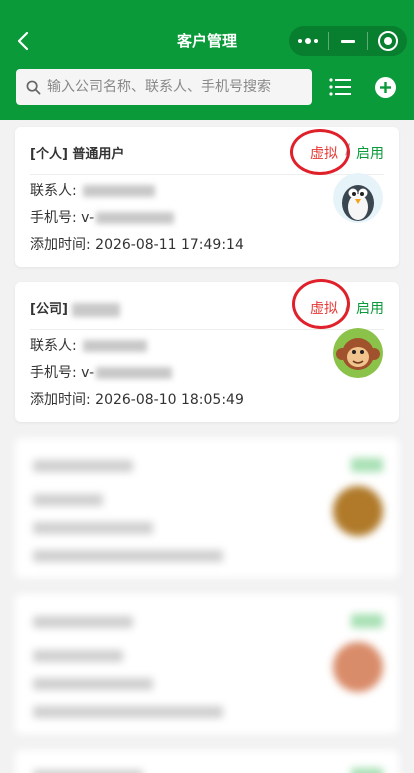 The width and height of the screenshot is (414, 773). I want to click on penguin-avatar, so click(358, 198).